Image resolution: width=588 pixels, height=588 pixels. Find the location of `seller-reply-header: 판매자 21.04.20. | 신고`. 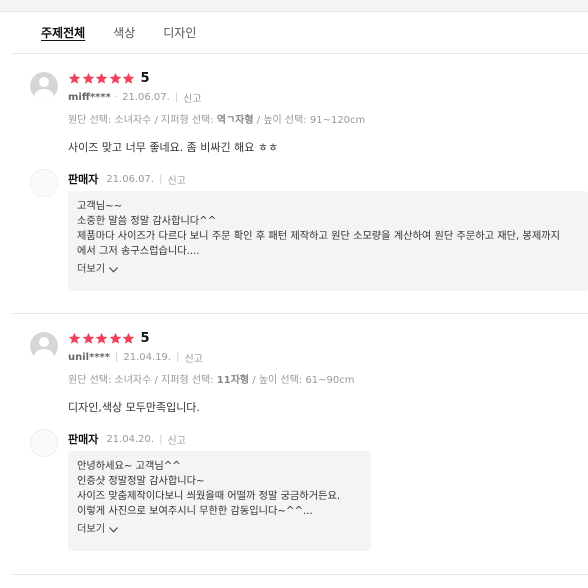

seller-reply-header: 판매자 21.04.20. | 신고 is located at coordinates (127, 439).